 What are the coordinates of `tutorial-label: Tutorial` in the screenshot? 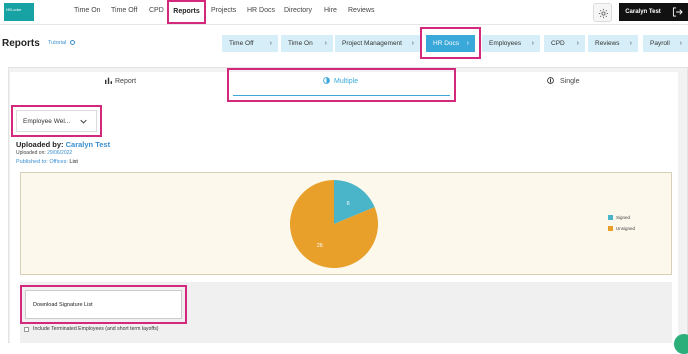 It's located at (57, 43).